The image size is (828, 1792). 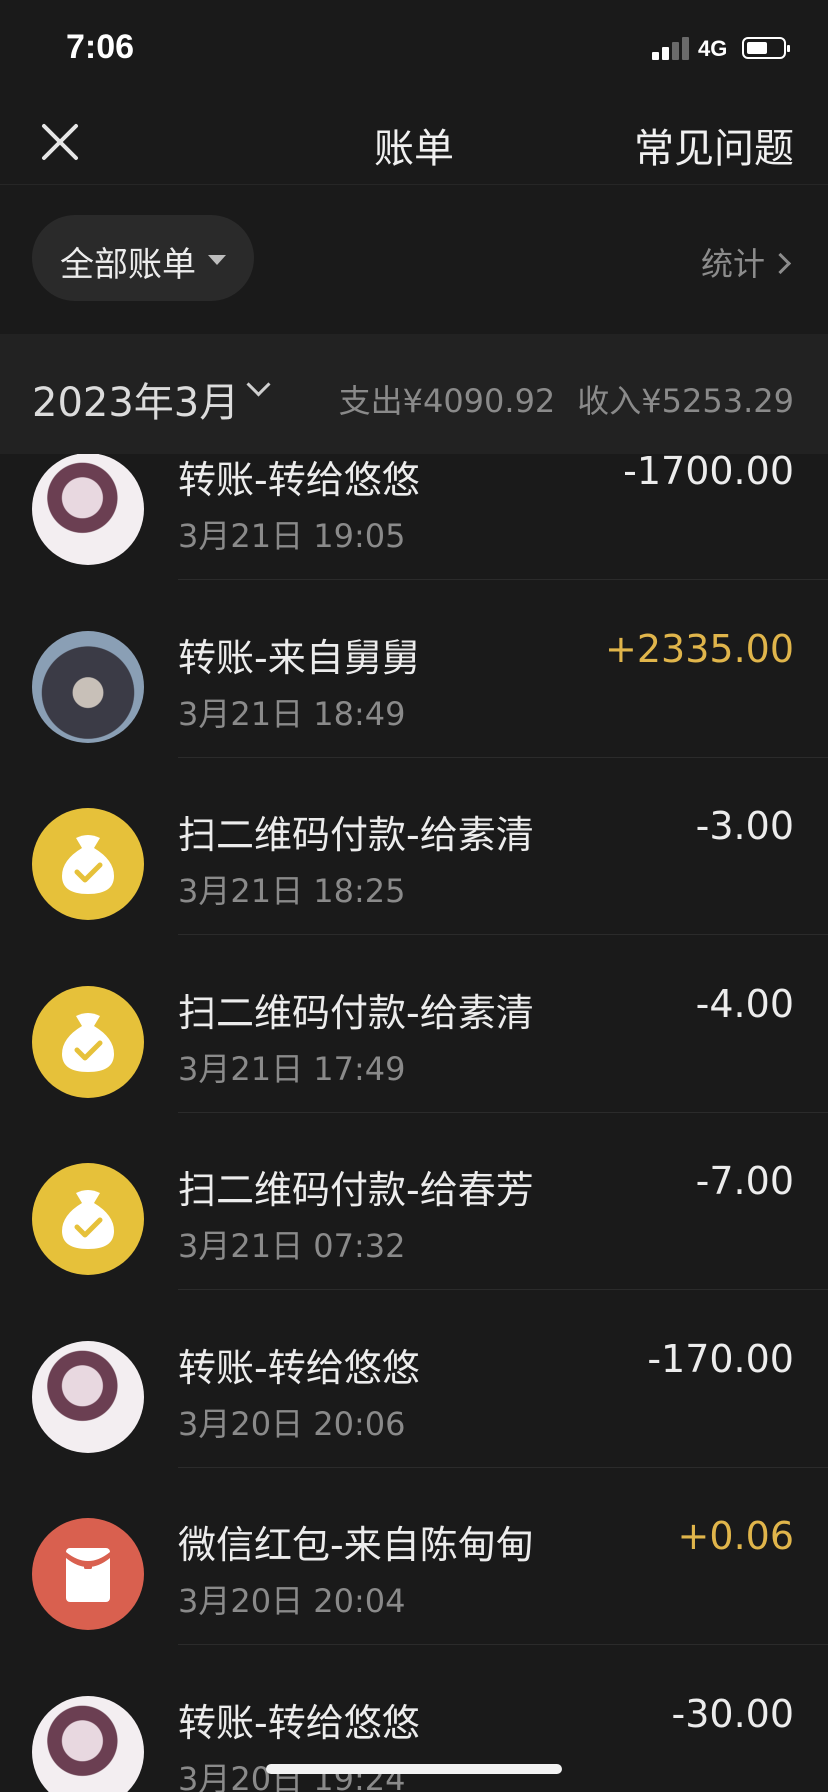 I want to click on nav-bar: 账单 常见问题, so click(x=414, y=142).